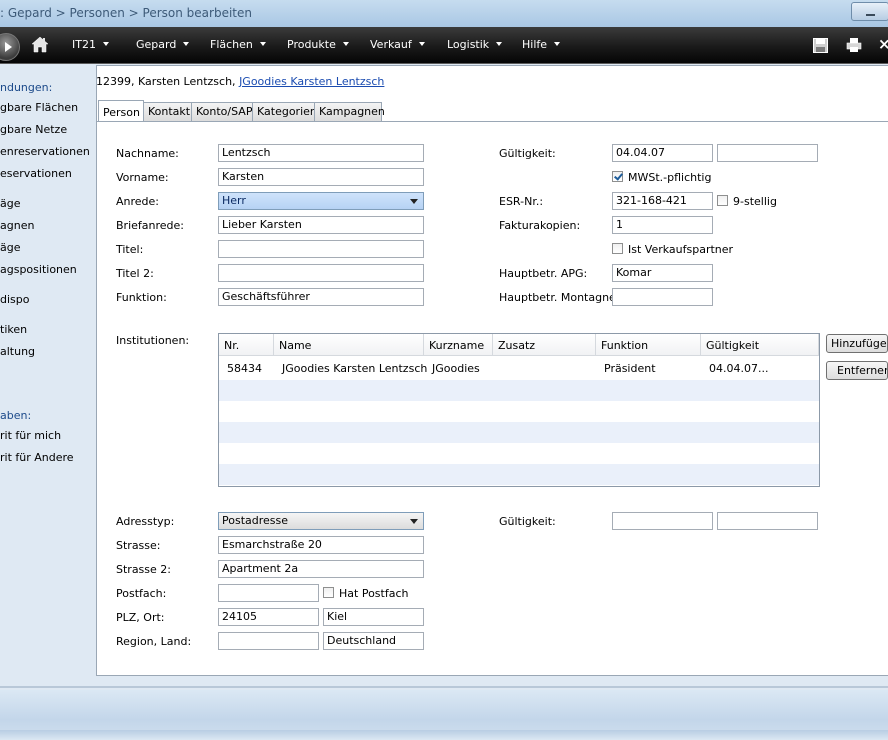 The width and height of the screenshot is (888, 740). Describe the element at coordinates (820, 45) in the screenshot. I see `save-icon` at that location.